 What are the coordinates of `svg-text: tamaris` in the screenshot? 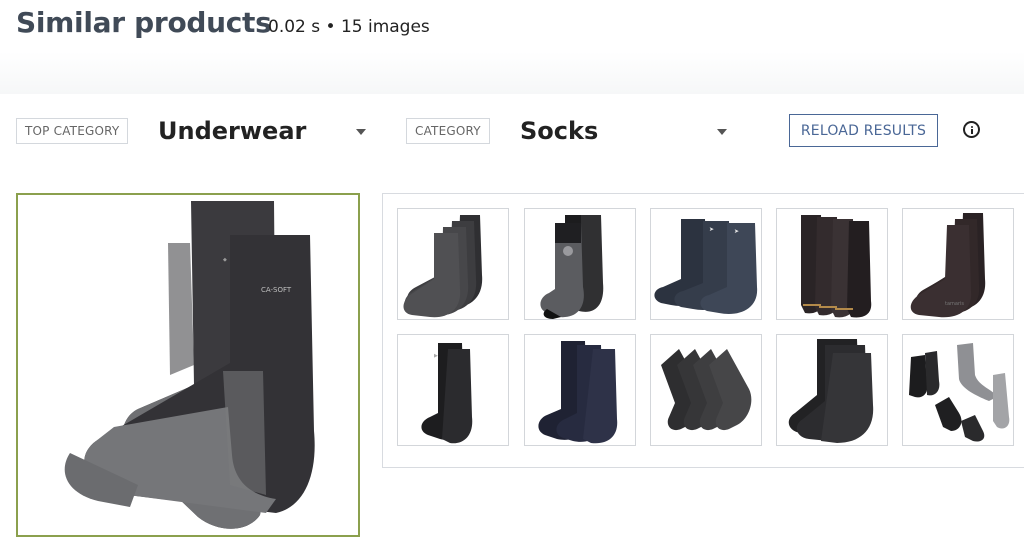 It's located at (954, 304).